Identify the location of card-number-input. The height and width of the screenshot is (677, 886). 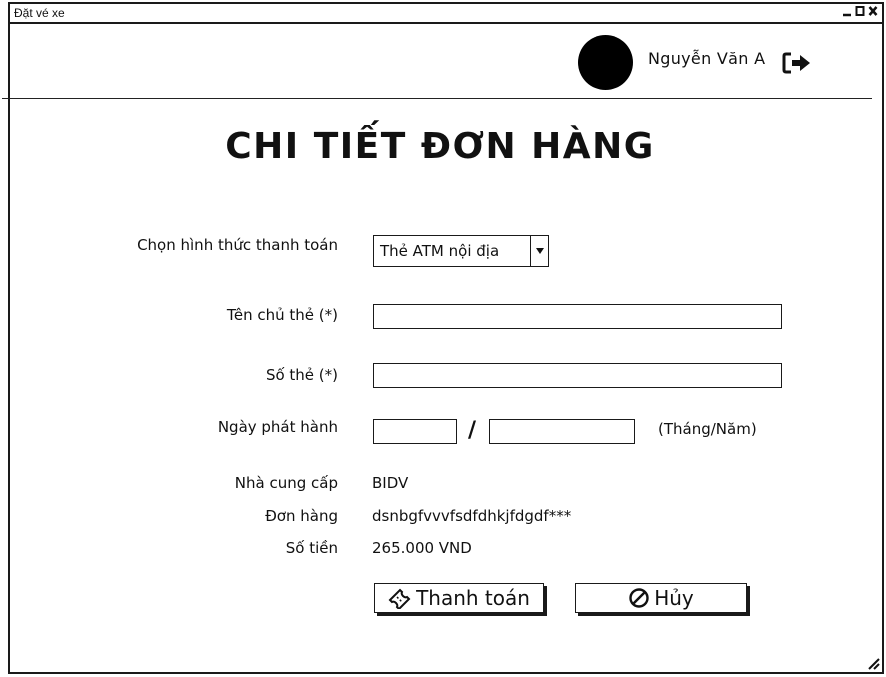
(577, 375).